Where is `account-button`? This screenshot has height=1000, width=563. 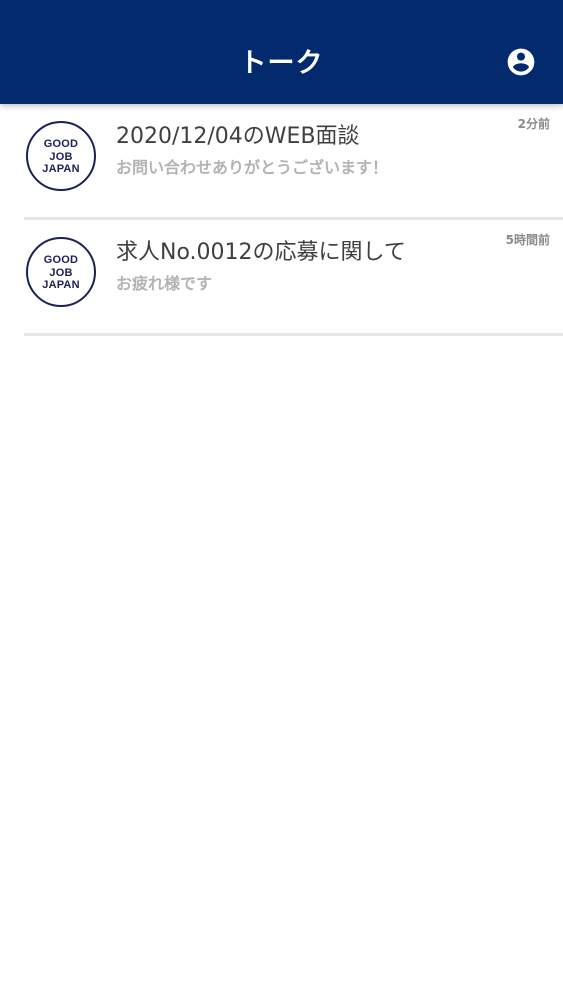 account-button is located at coordinates (521, 62).